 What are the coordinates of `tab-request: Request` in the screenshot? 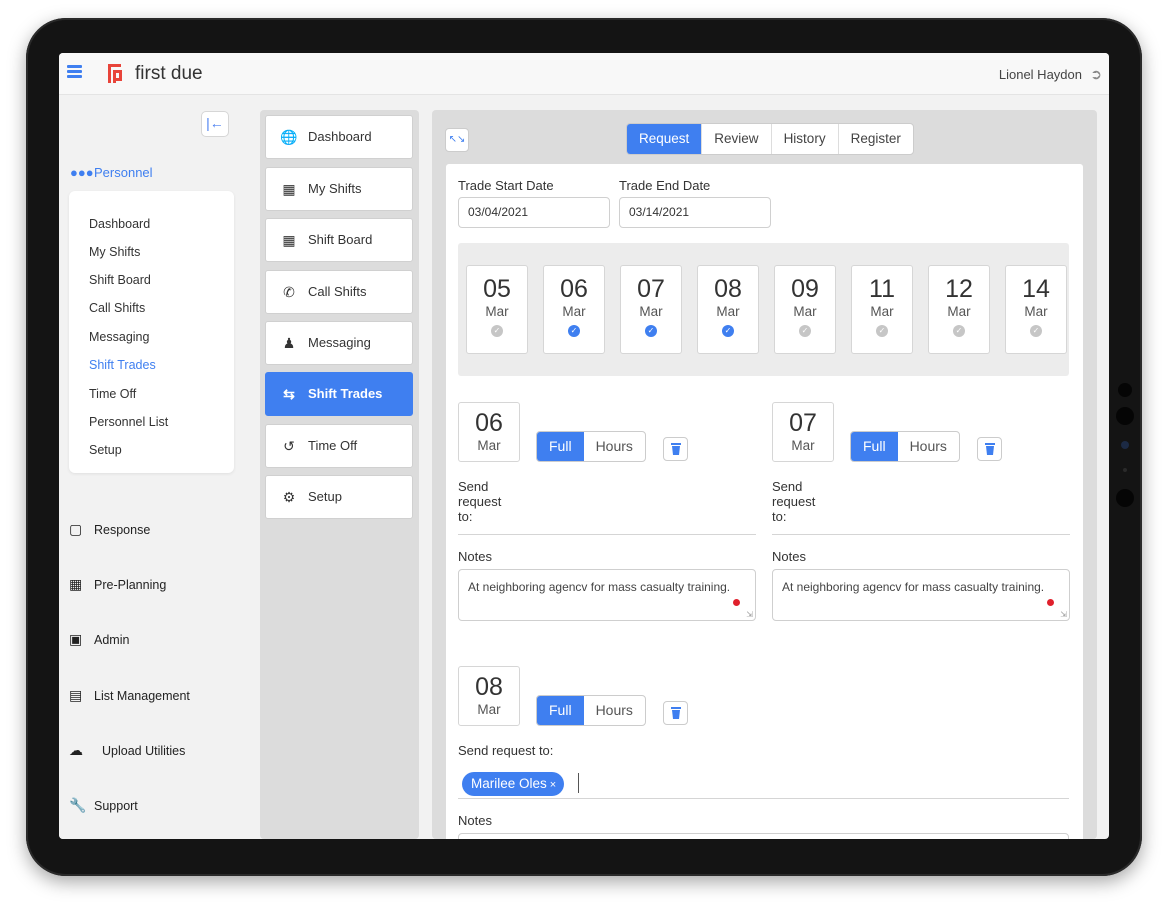 It's located at (665, 139).